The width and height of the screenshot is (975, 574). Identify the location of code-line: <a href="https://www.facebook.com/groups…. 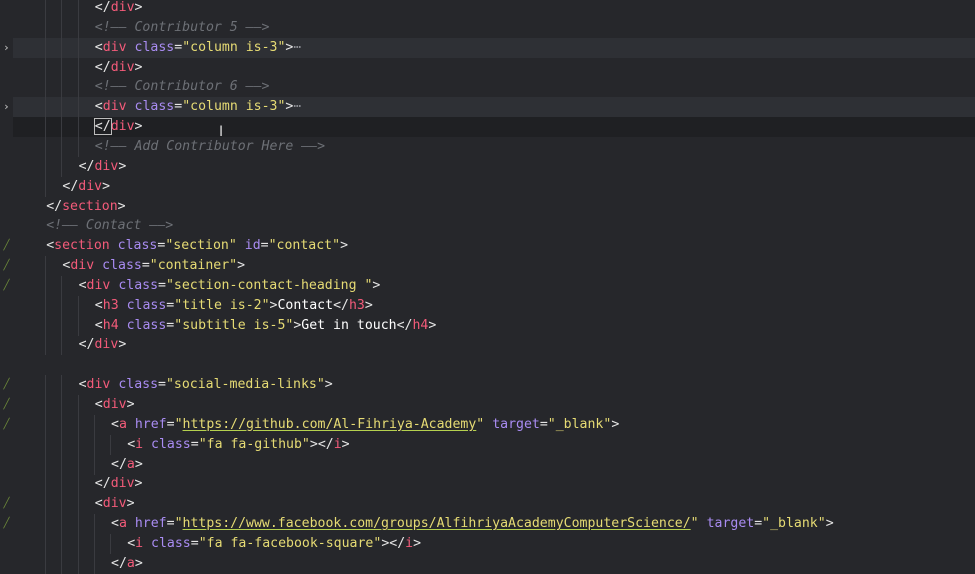
(494, 524).